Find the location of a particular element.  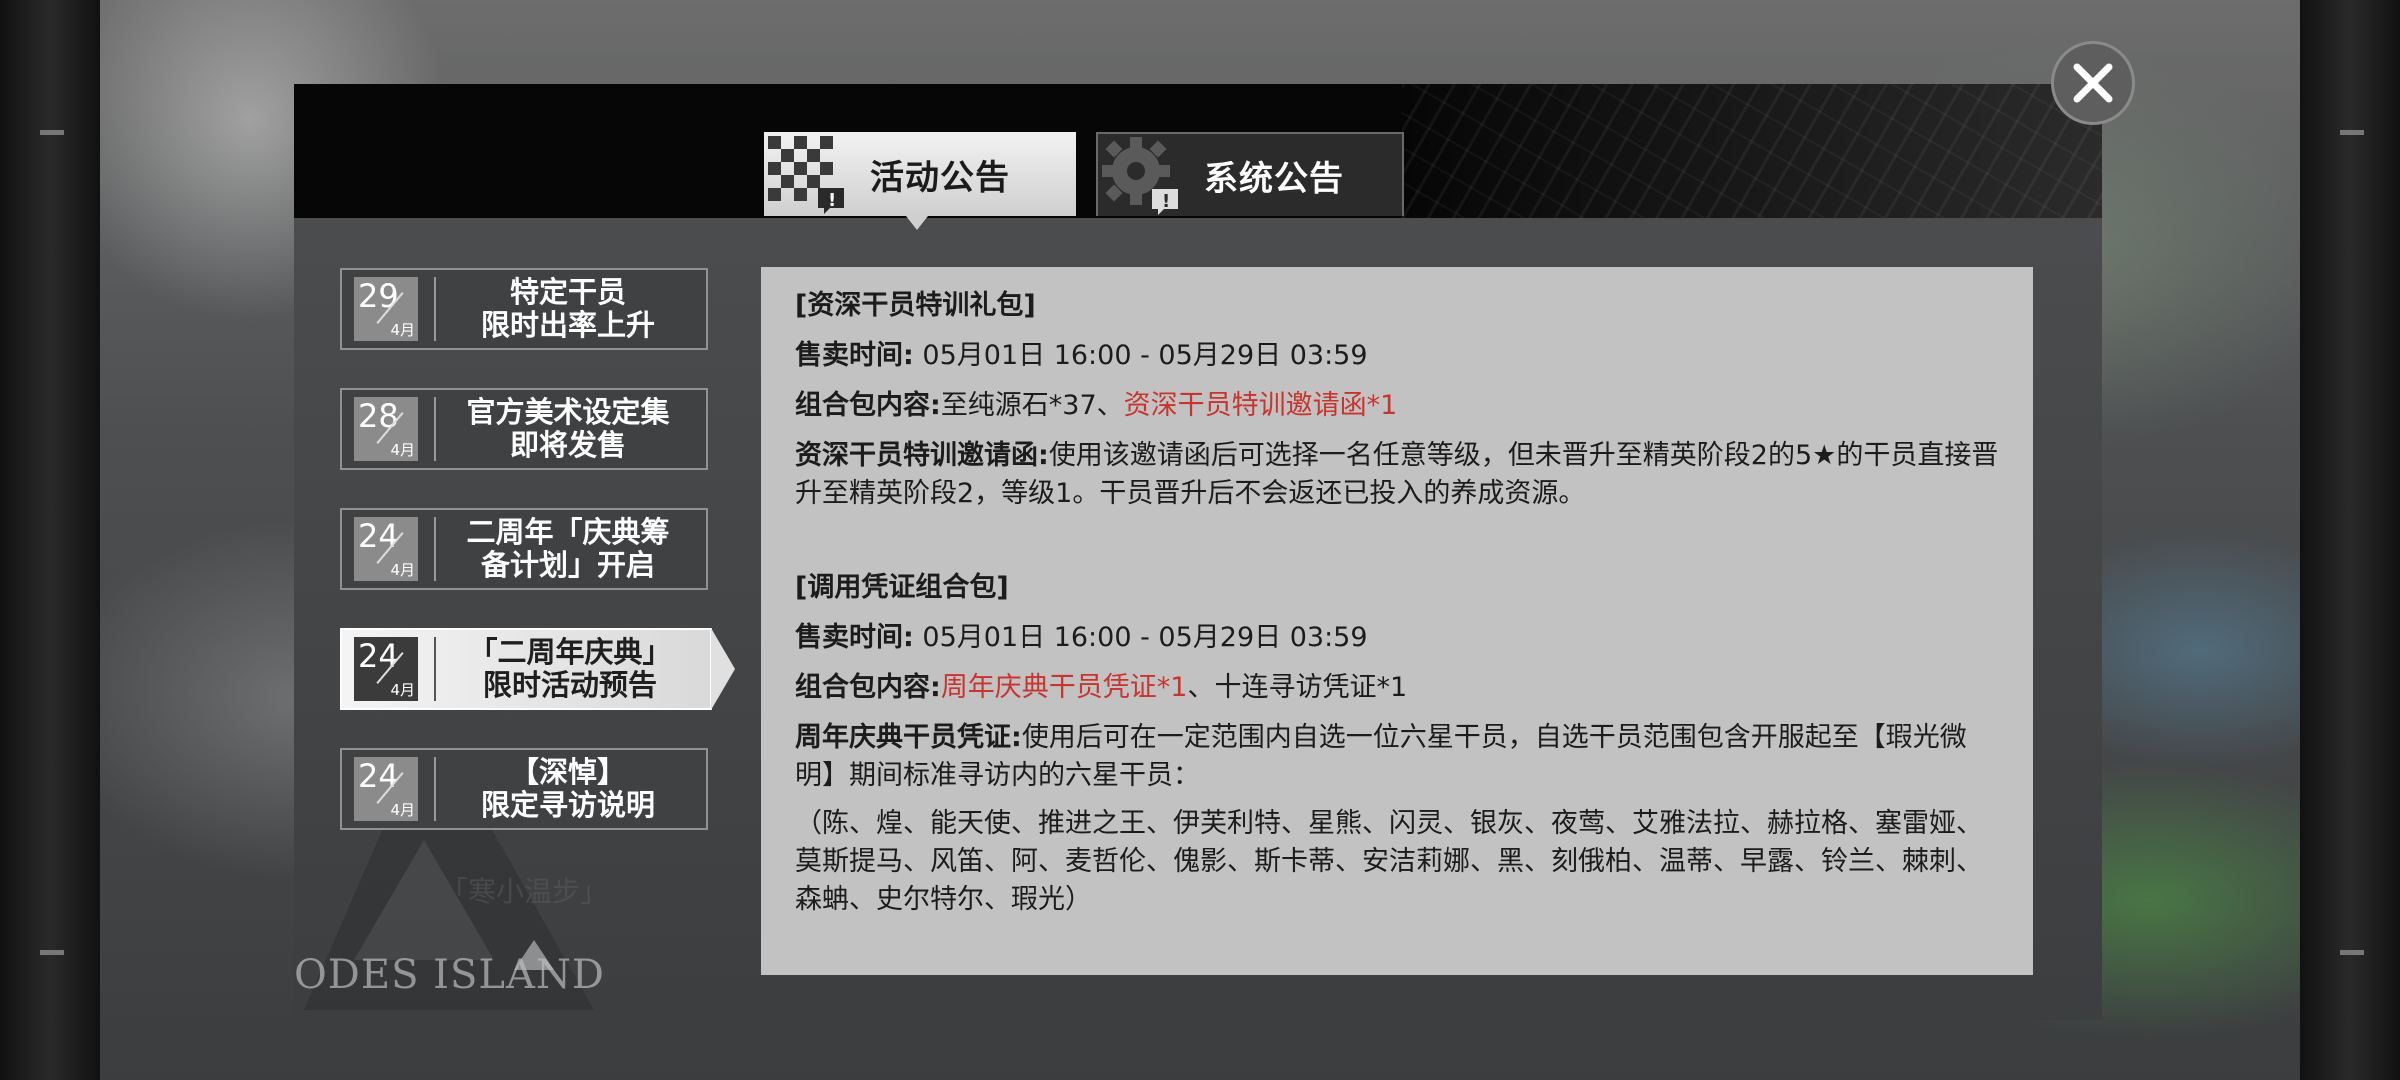

tab-system-announcement: ! 系统公告 is located at coordinates (1250, 174).